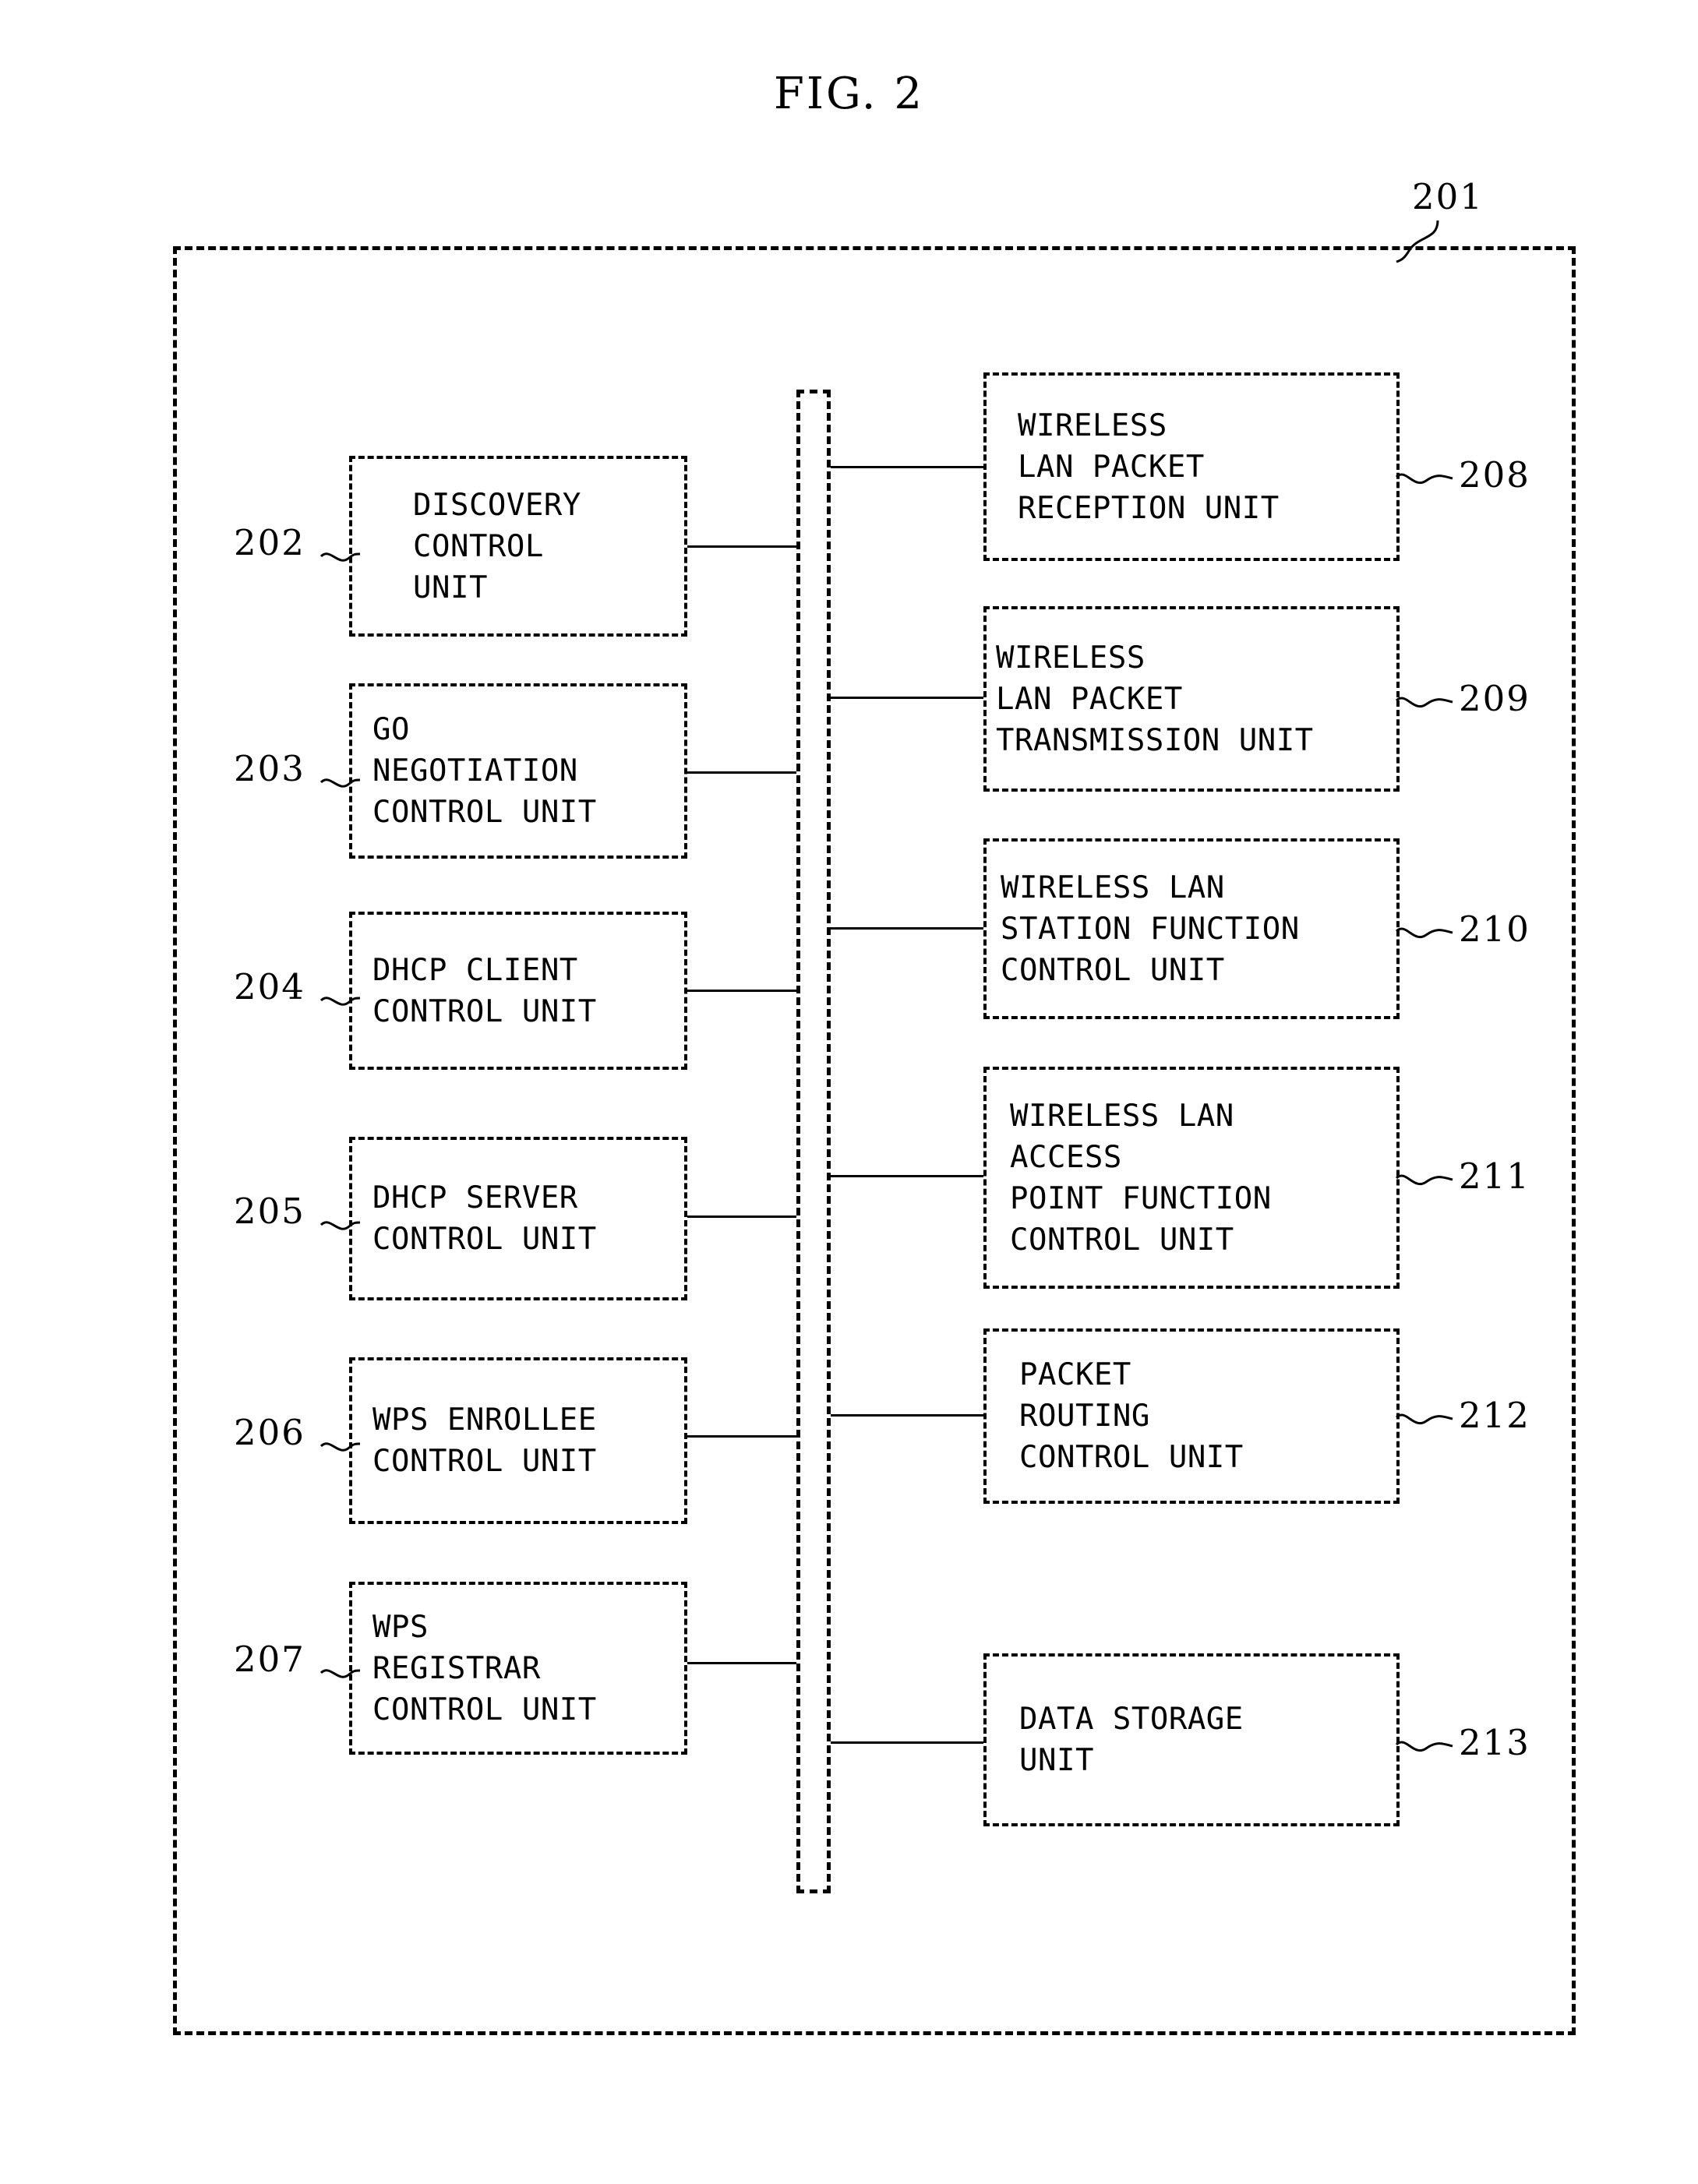  Describe the element at coordinates (1066, 1157) in the screenshot. I see `box-line: ACCESS` at that location.